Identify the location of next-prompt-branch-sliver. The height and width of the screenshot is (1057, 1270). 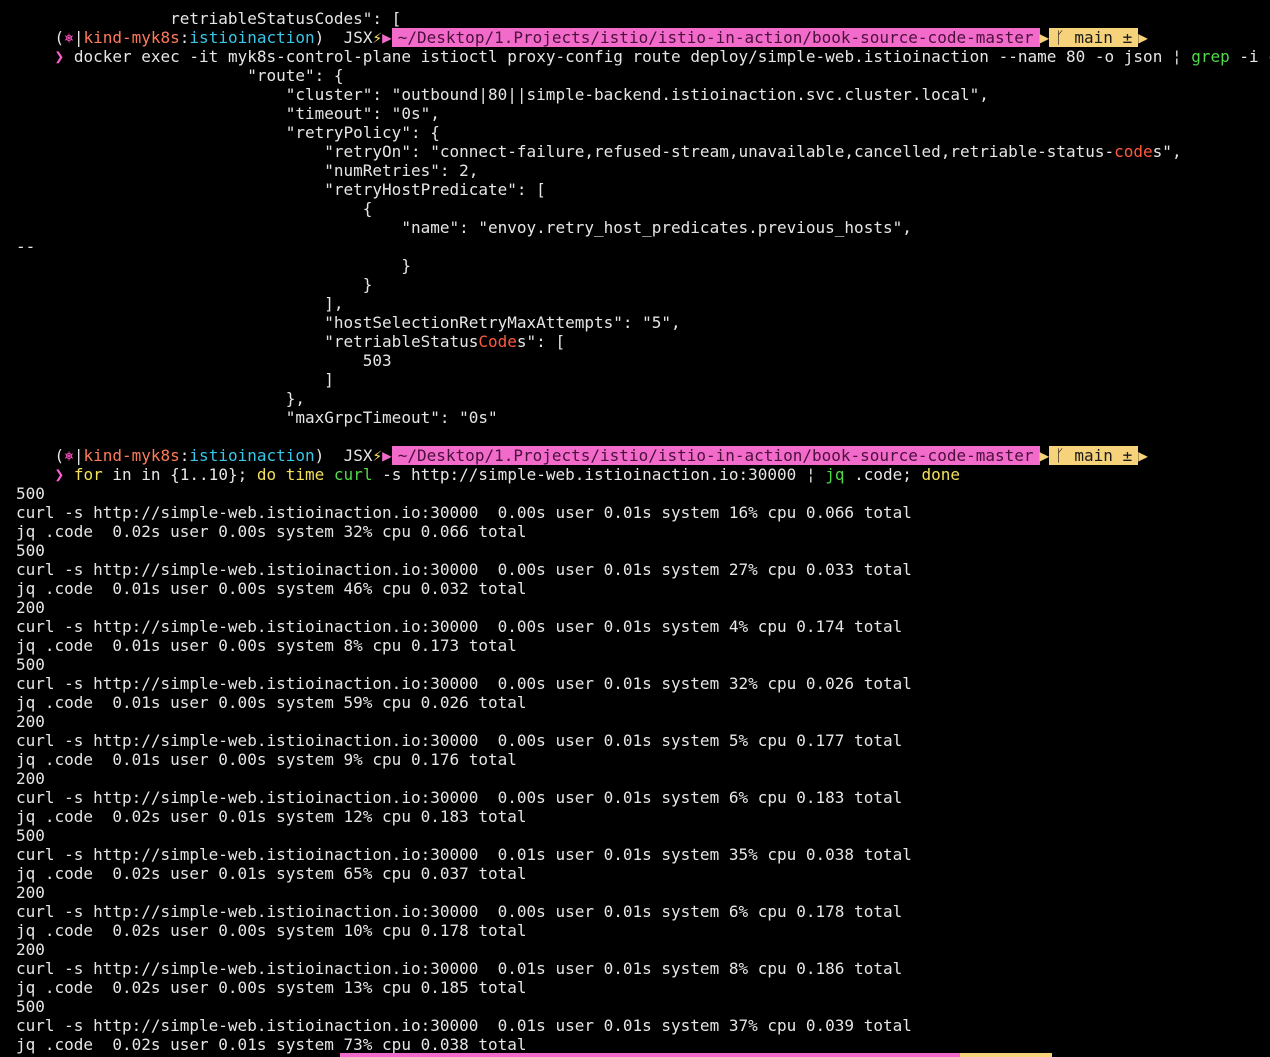
(1006, 1055).